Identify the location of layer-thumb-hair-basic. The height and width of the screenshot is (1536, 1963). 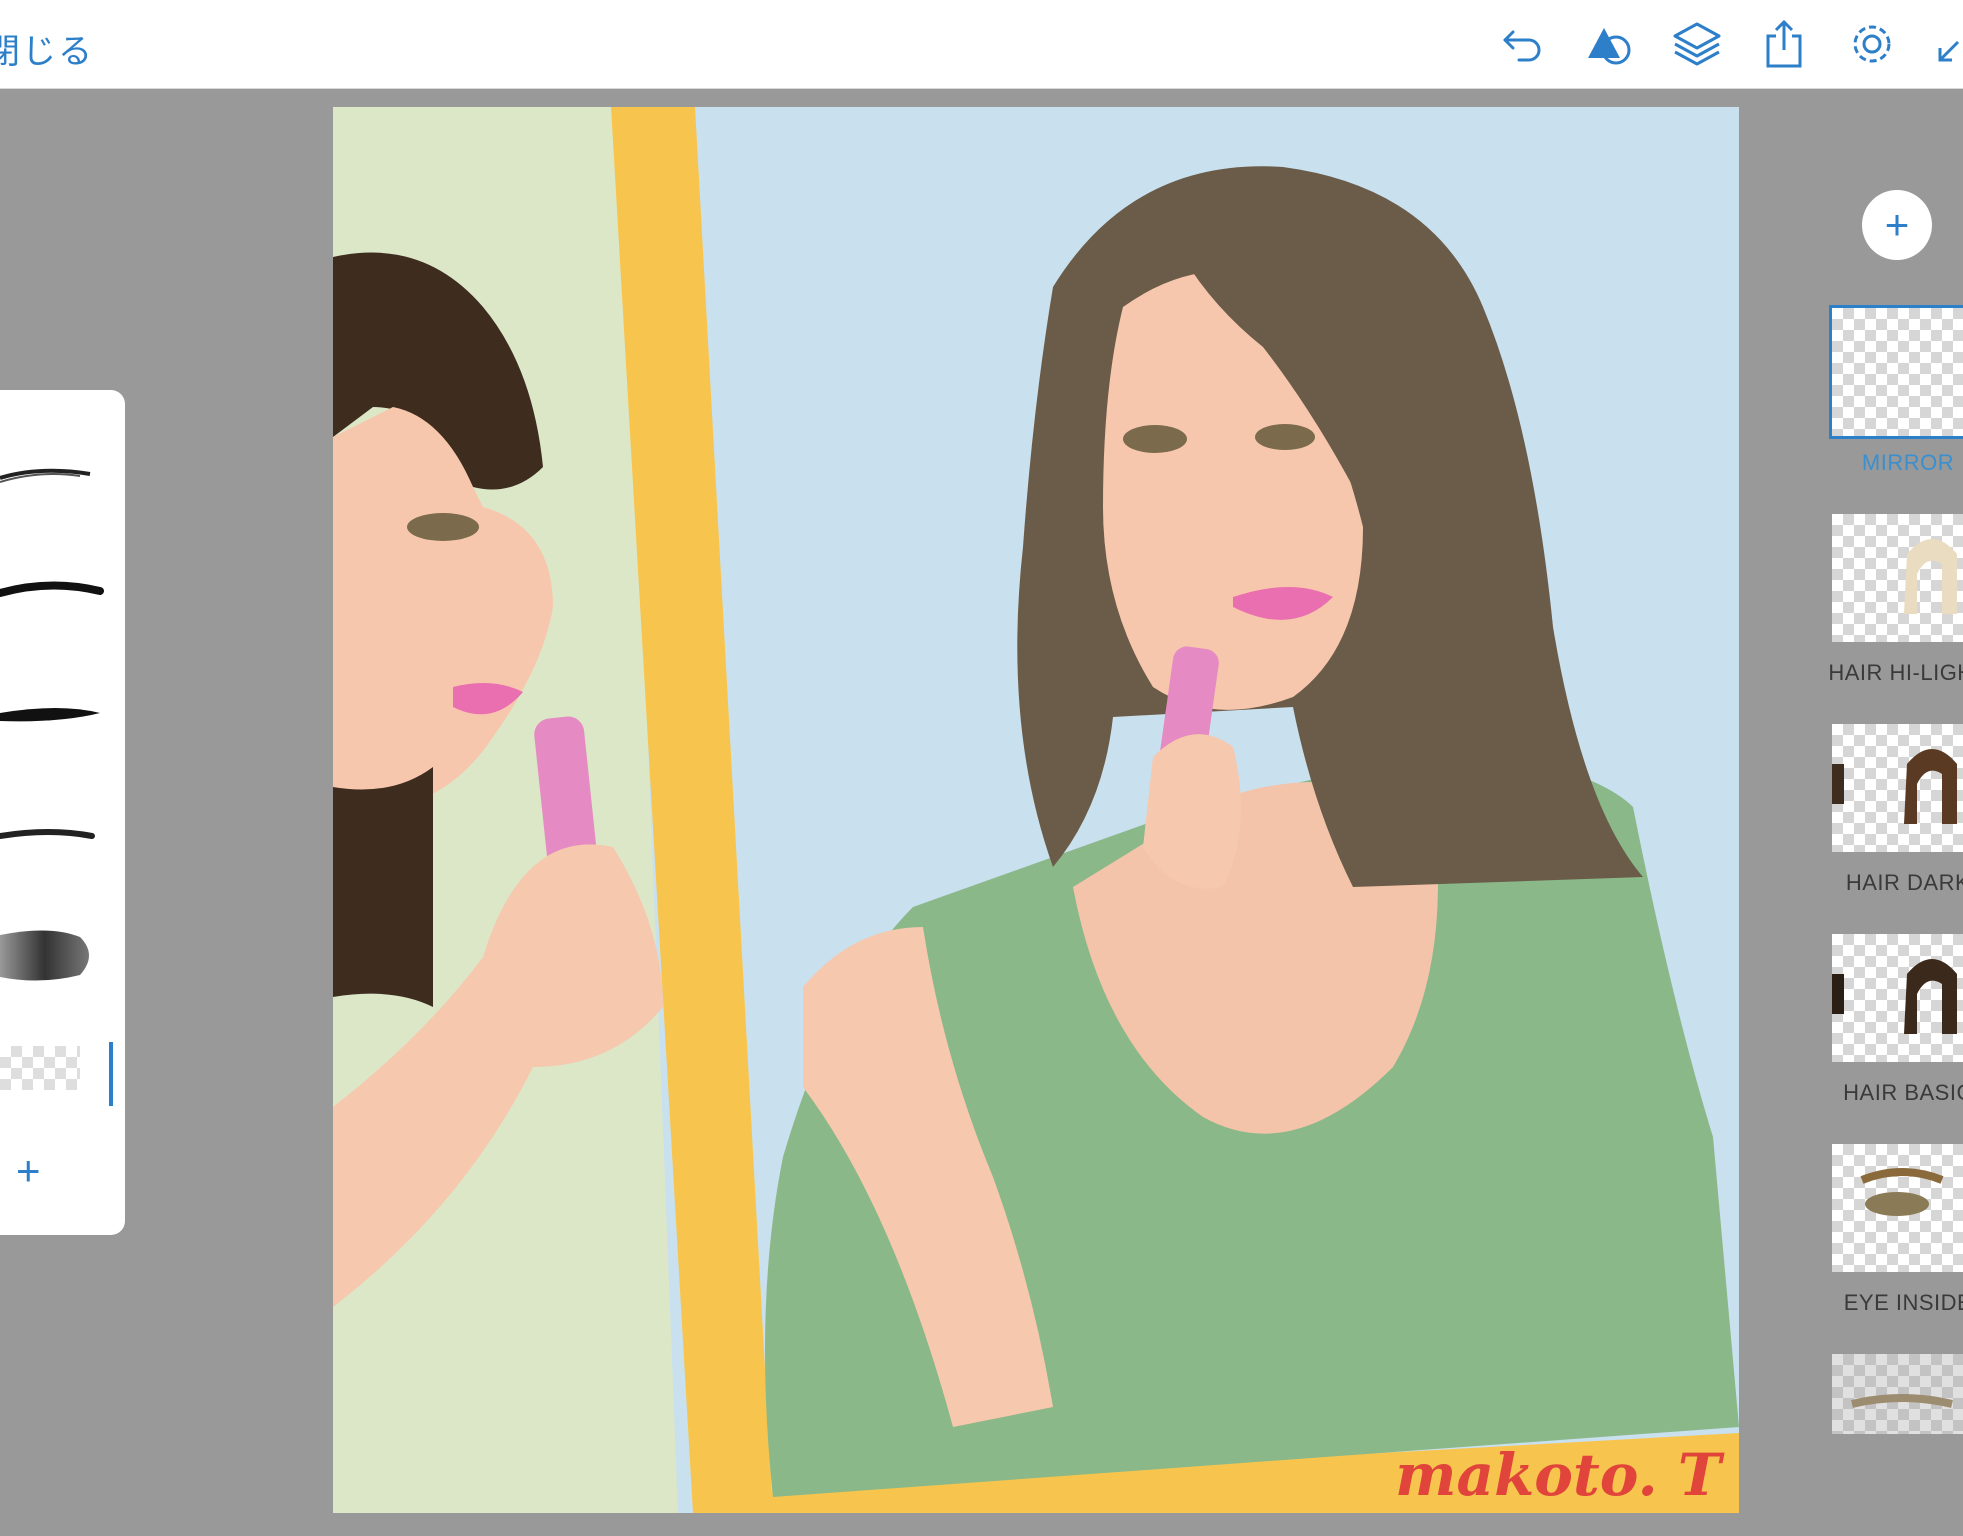
(1897, 998).